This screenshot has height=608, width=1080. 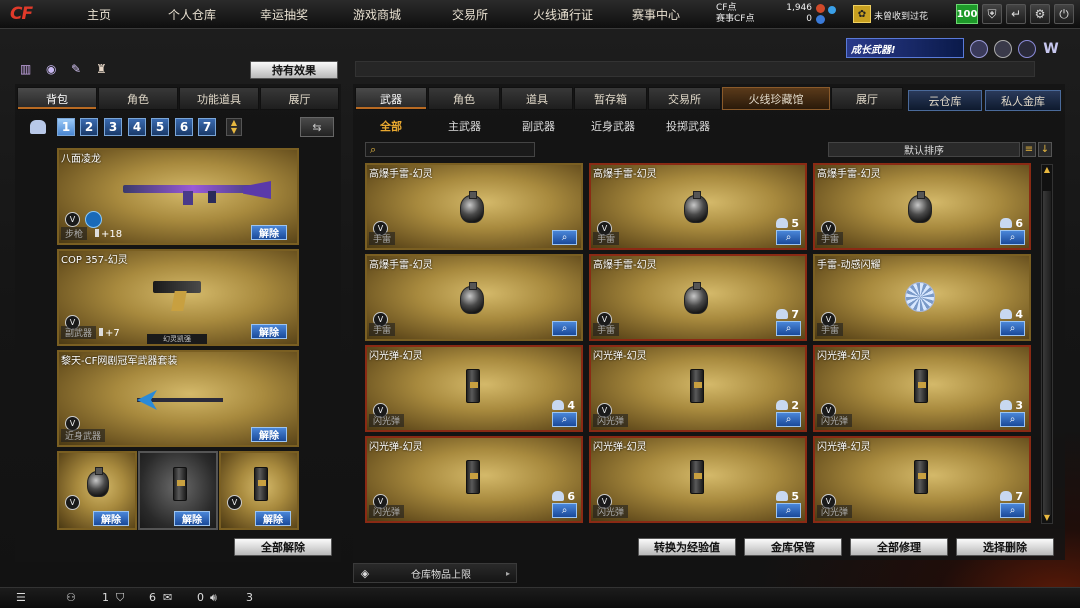 I want to click on add-cf-icon, so click(x=832, y=10).